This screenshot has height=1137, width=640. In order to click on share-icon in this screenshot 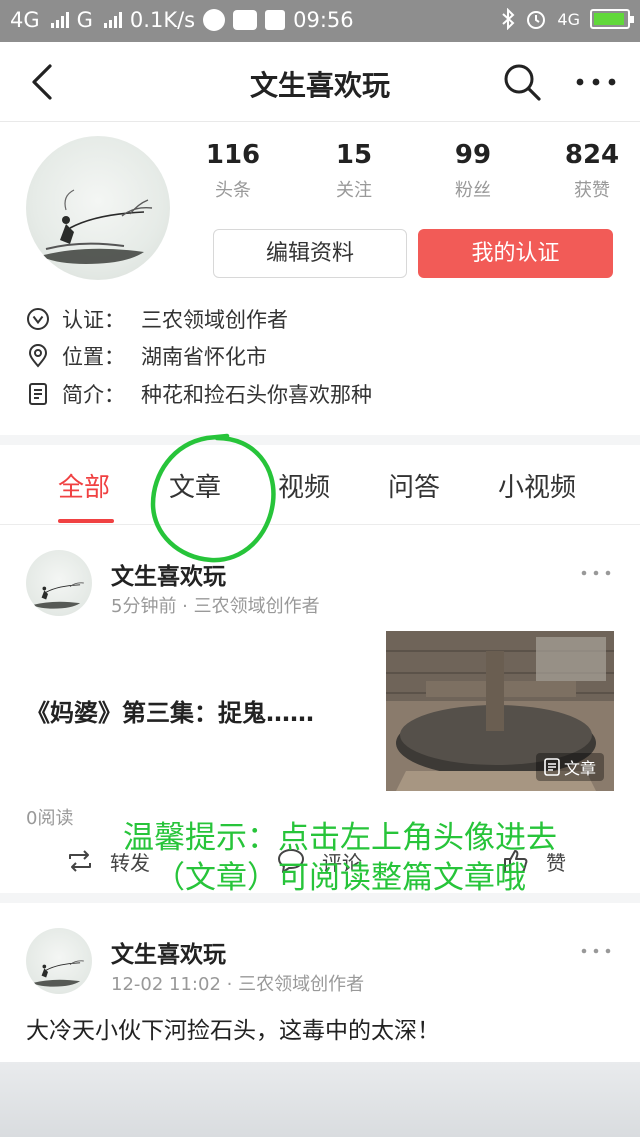, I will do `click(80, 861)`.